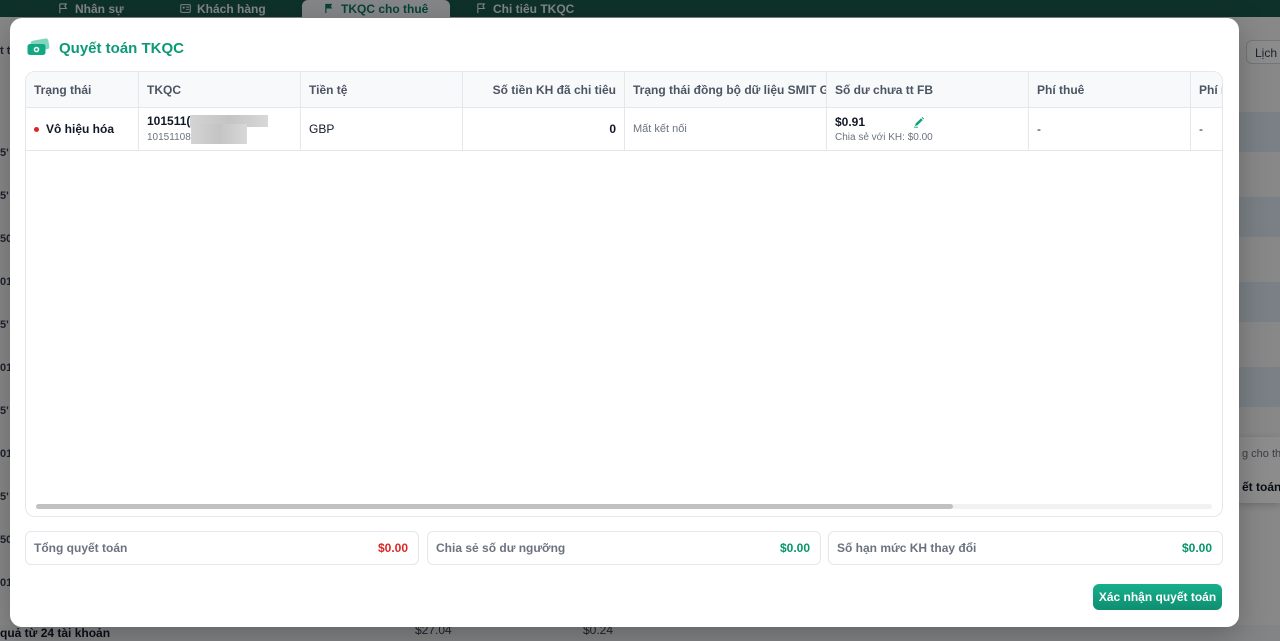 Image resolution: width=1280 pixels, height=641 pixels. What do you see at coordinates (122, 48) in the screenshot?
I see `modal-title: Quyết toán TKQC` at bounding box center [122, 48].